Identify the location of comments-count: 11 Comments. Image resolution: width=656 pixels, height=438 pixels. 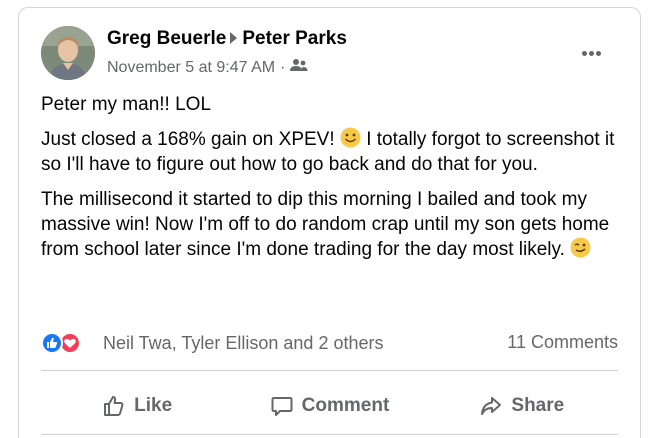
(562, 342).